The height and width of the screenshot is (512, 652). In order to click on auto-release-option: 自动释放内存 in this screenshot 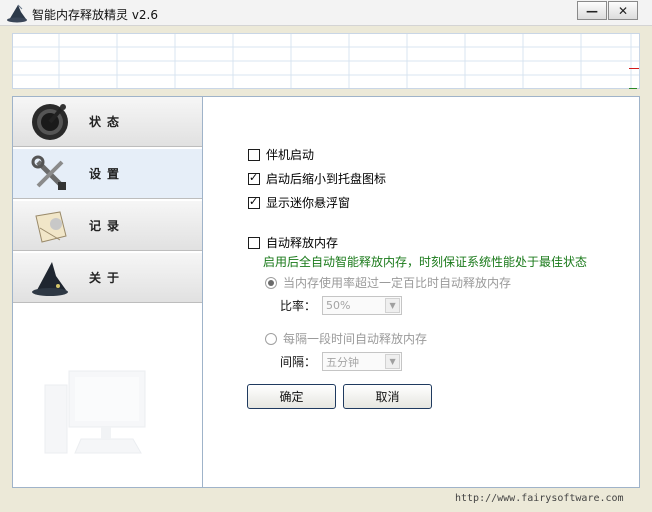, I will do `click(293, 242)`.